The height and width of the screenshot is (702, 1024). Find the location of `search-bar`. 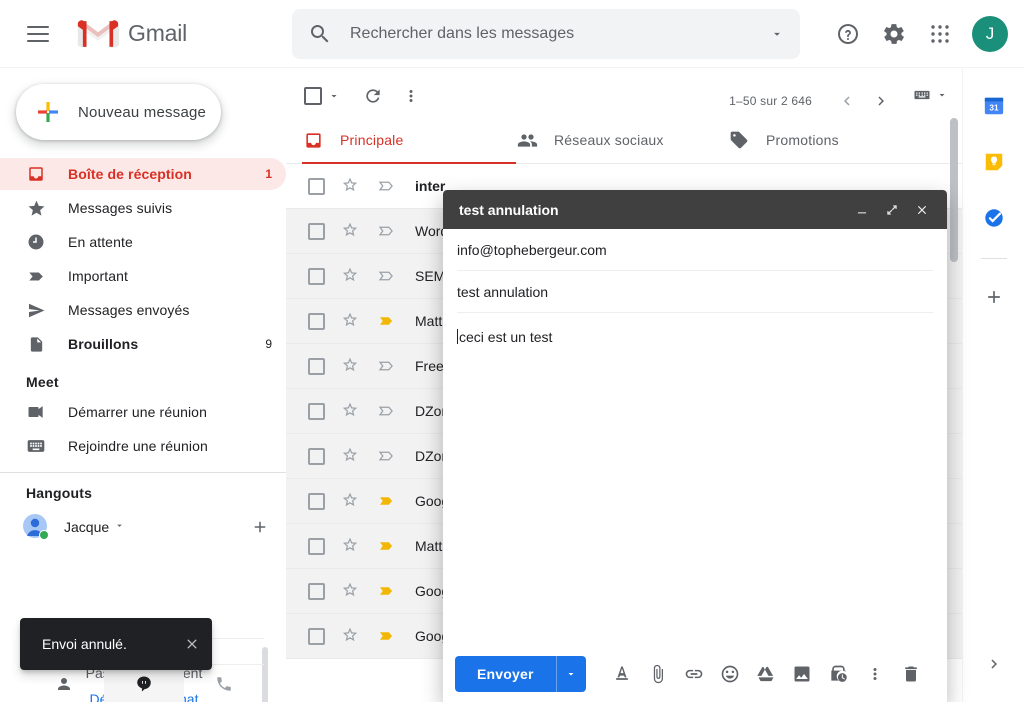

search-bar is located at coordinates (546, 34).